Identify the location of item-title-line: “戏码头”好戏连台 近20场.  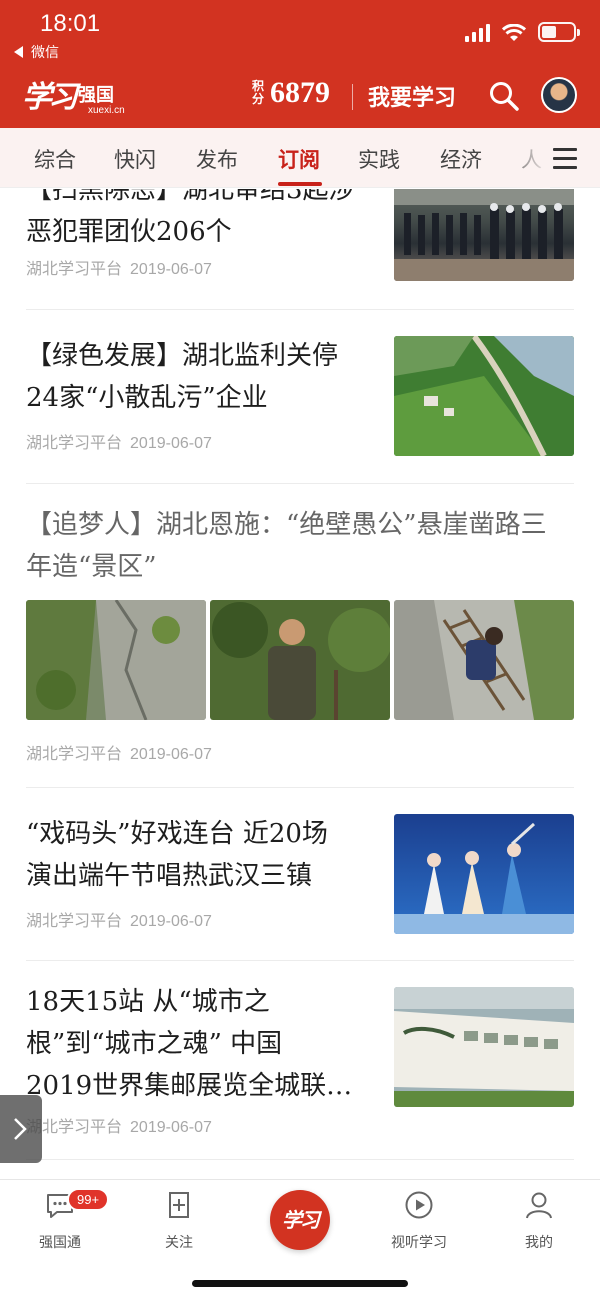
(177, 834).